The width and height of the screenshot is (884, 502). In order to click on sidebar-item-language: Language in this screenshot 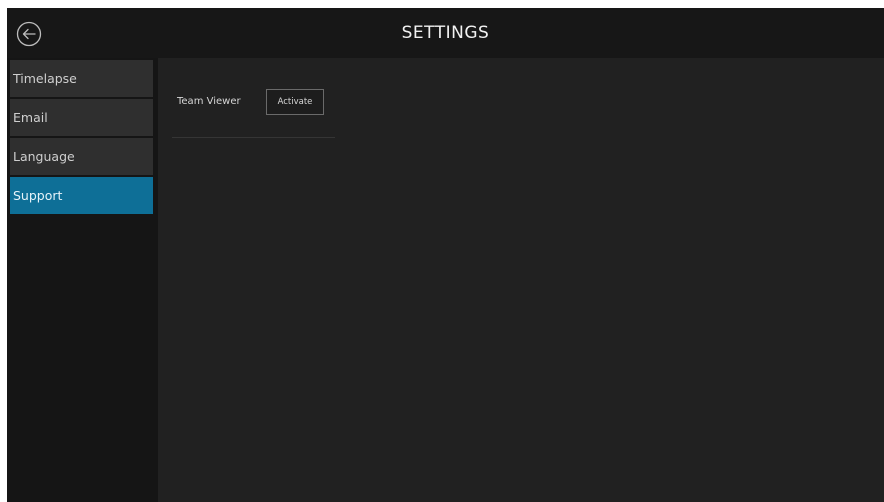, I will do `click(81, 156)`.